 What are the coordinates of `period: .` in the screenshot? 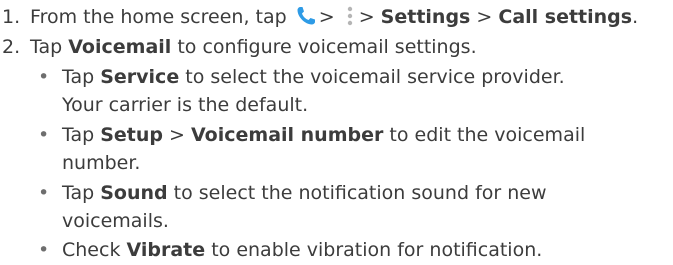 It's located at (635, 17).